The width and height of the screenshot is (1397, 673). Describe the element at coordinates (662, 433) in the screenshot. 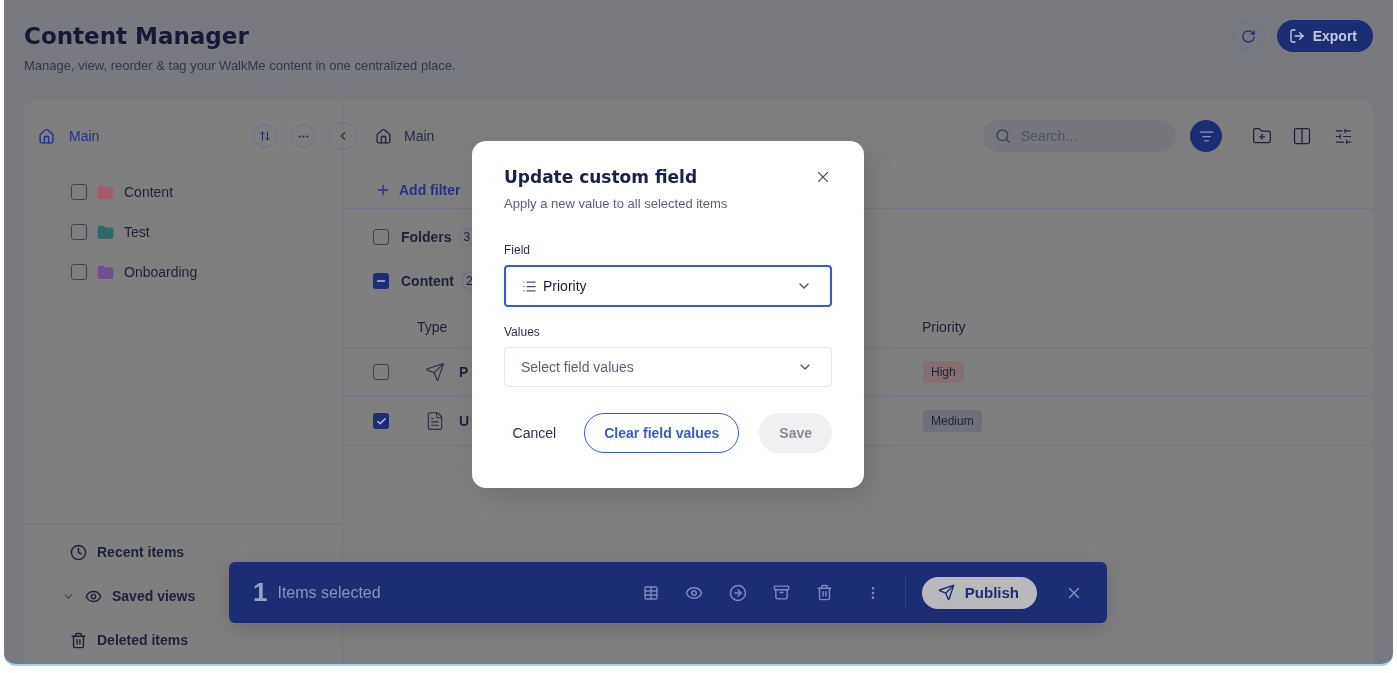

I see `clear-values-button: Clear field values` at that location.